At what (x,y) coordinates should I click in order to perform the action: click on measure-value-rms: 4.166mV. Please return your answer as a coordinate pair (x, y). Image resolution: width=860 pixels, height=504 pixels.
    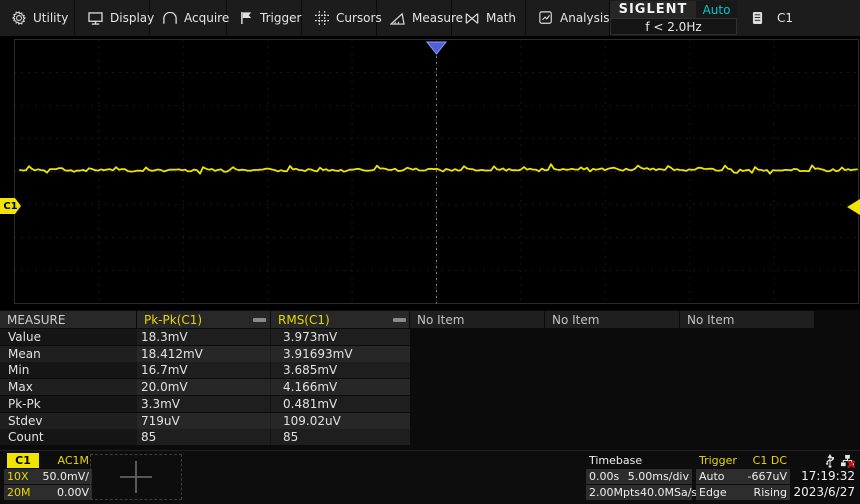
    Looking at the image, I should click on (310, 387).